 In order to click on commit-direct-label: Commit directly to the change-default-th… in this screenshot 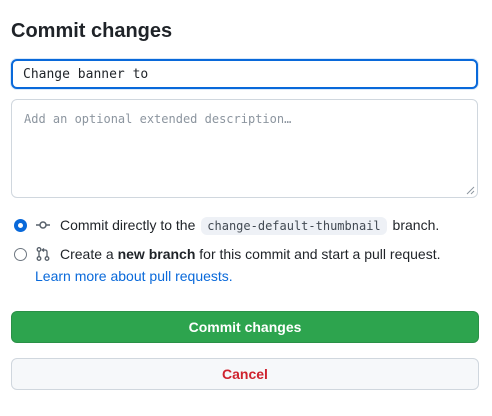, I will do `click(250, 226)`.